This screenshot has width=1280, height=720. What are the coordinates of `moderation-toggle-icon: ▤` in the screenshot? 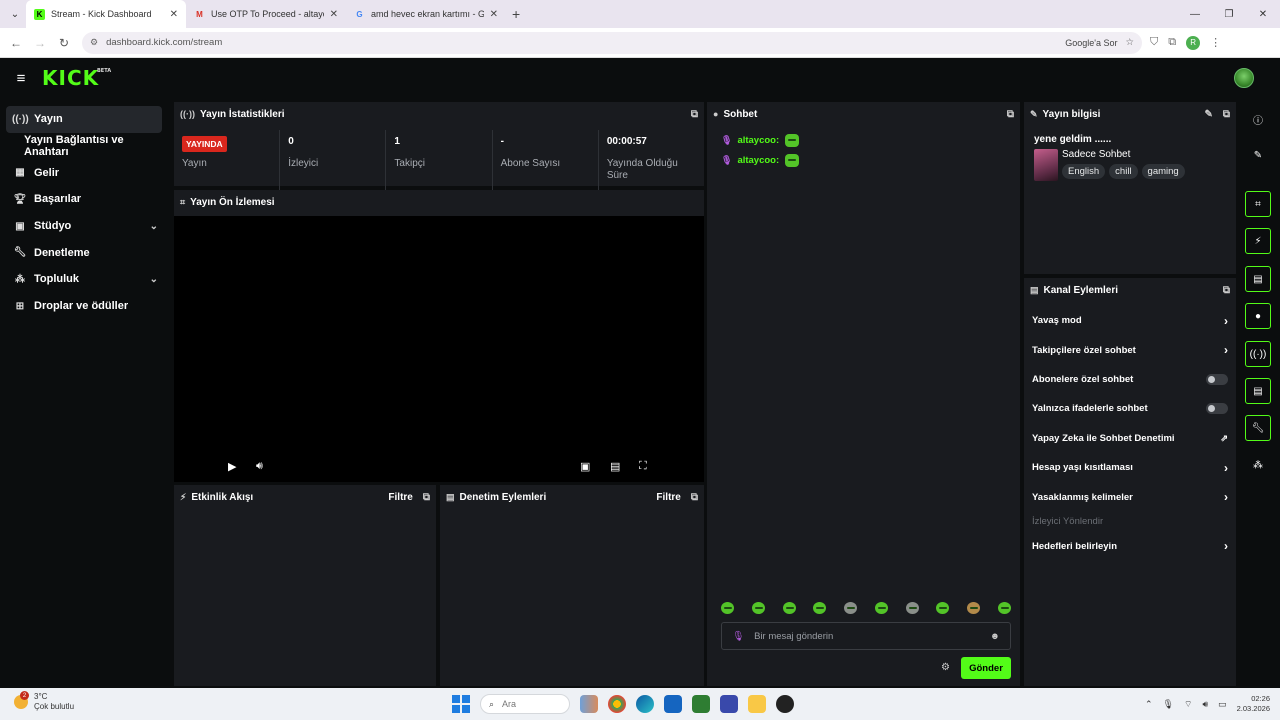 It's located at (1258, 279).